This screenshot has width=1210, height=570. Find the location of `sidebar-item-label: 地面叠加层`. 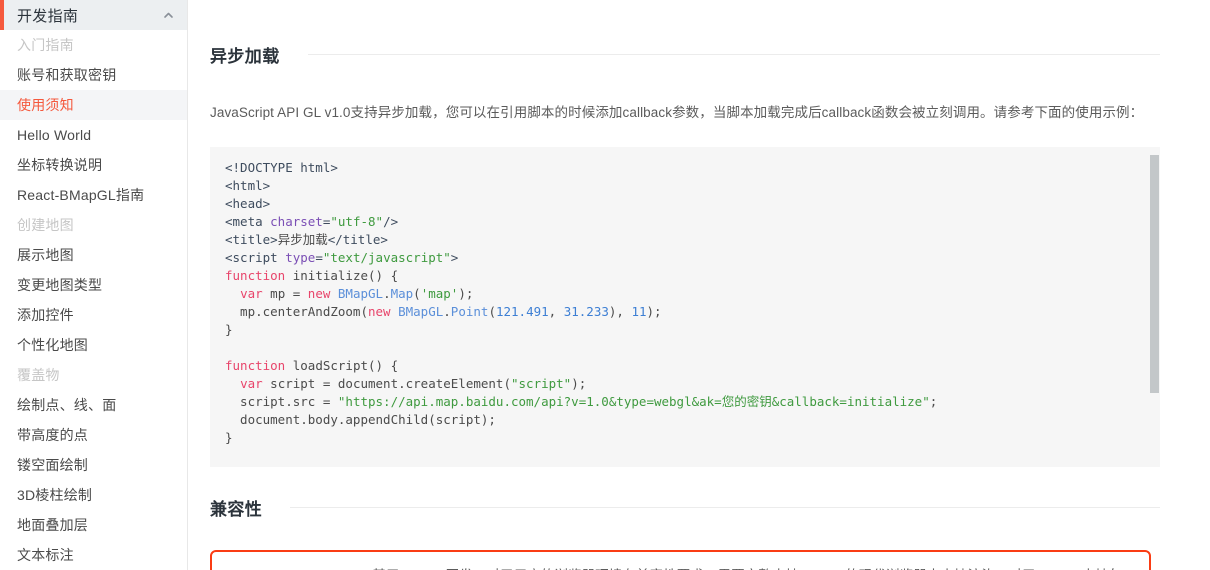

sidebar-item-label: 地面叠加层 is located at coordinates (52, 525).